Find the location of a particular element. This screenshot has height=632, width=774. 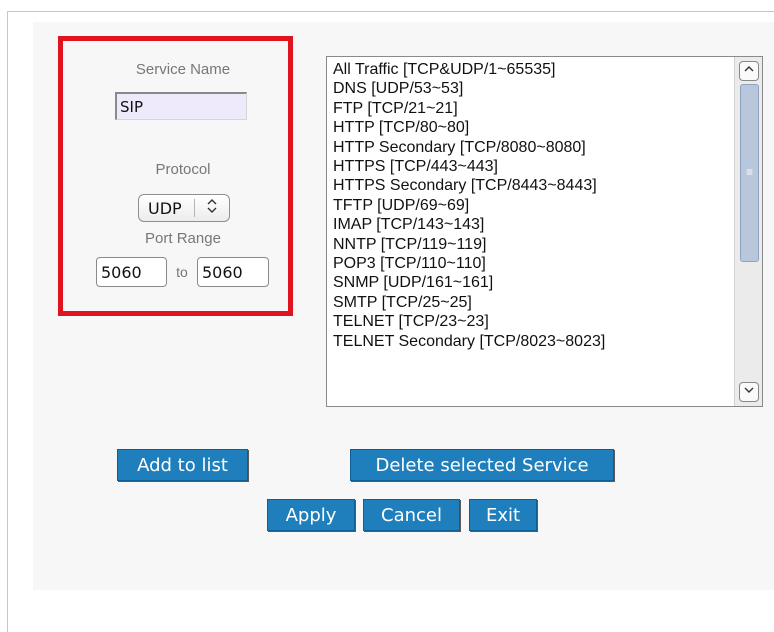

service-name-label: Service Name is located at coordinates (183, 69).